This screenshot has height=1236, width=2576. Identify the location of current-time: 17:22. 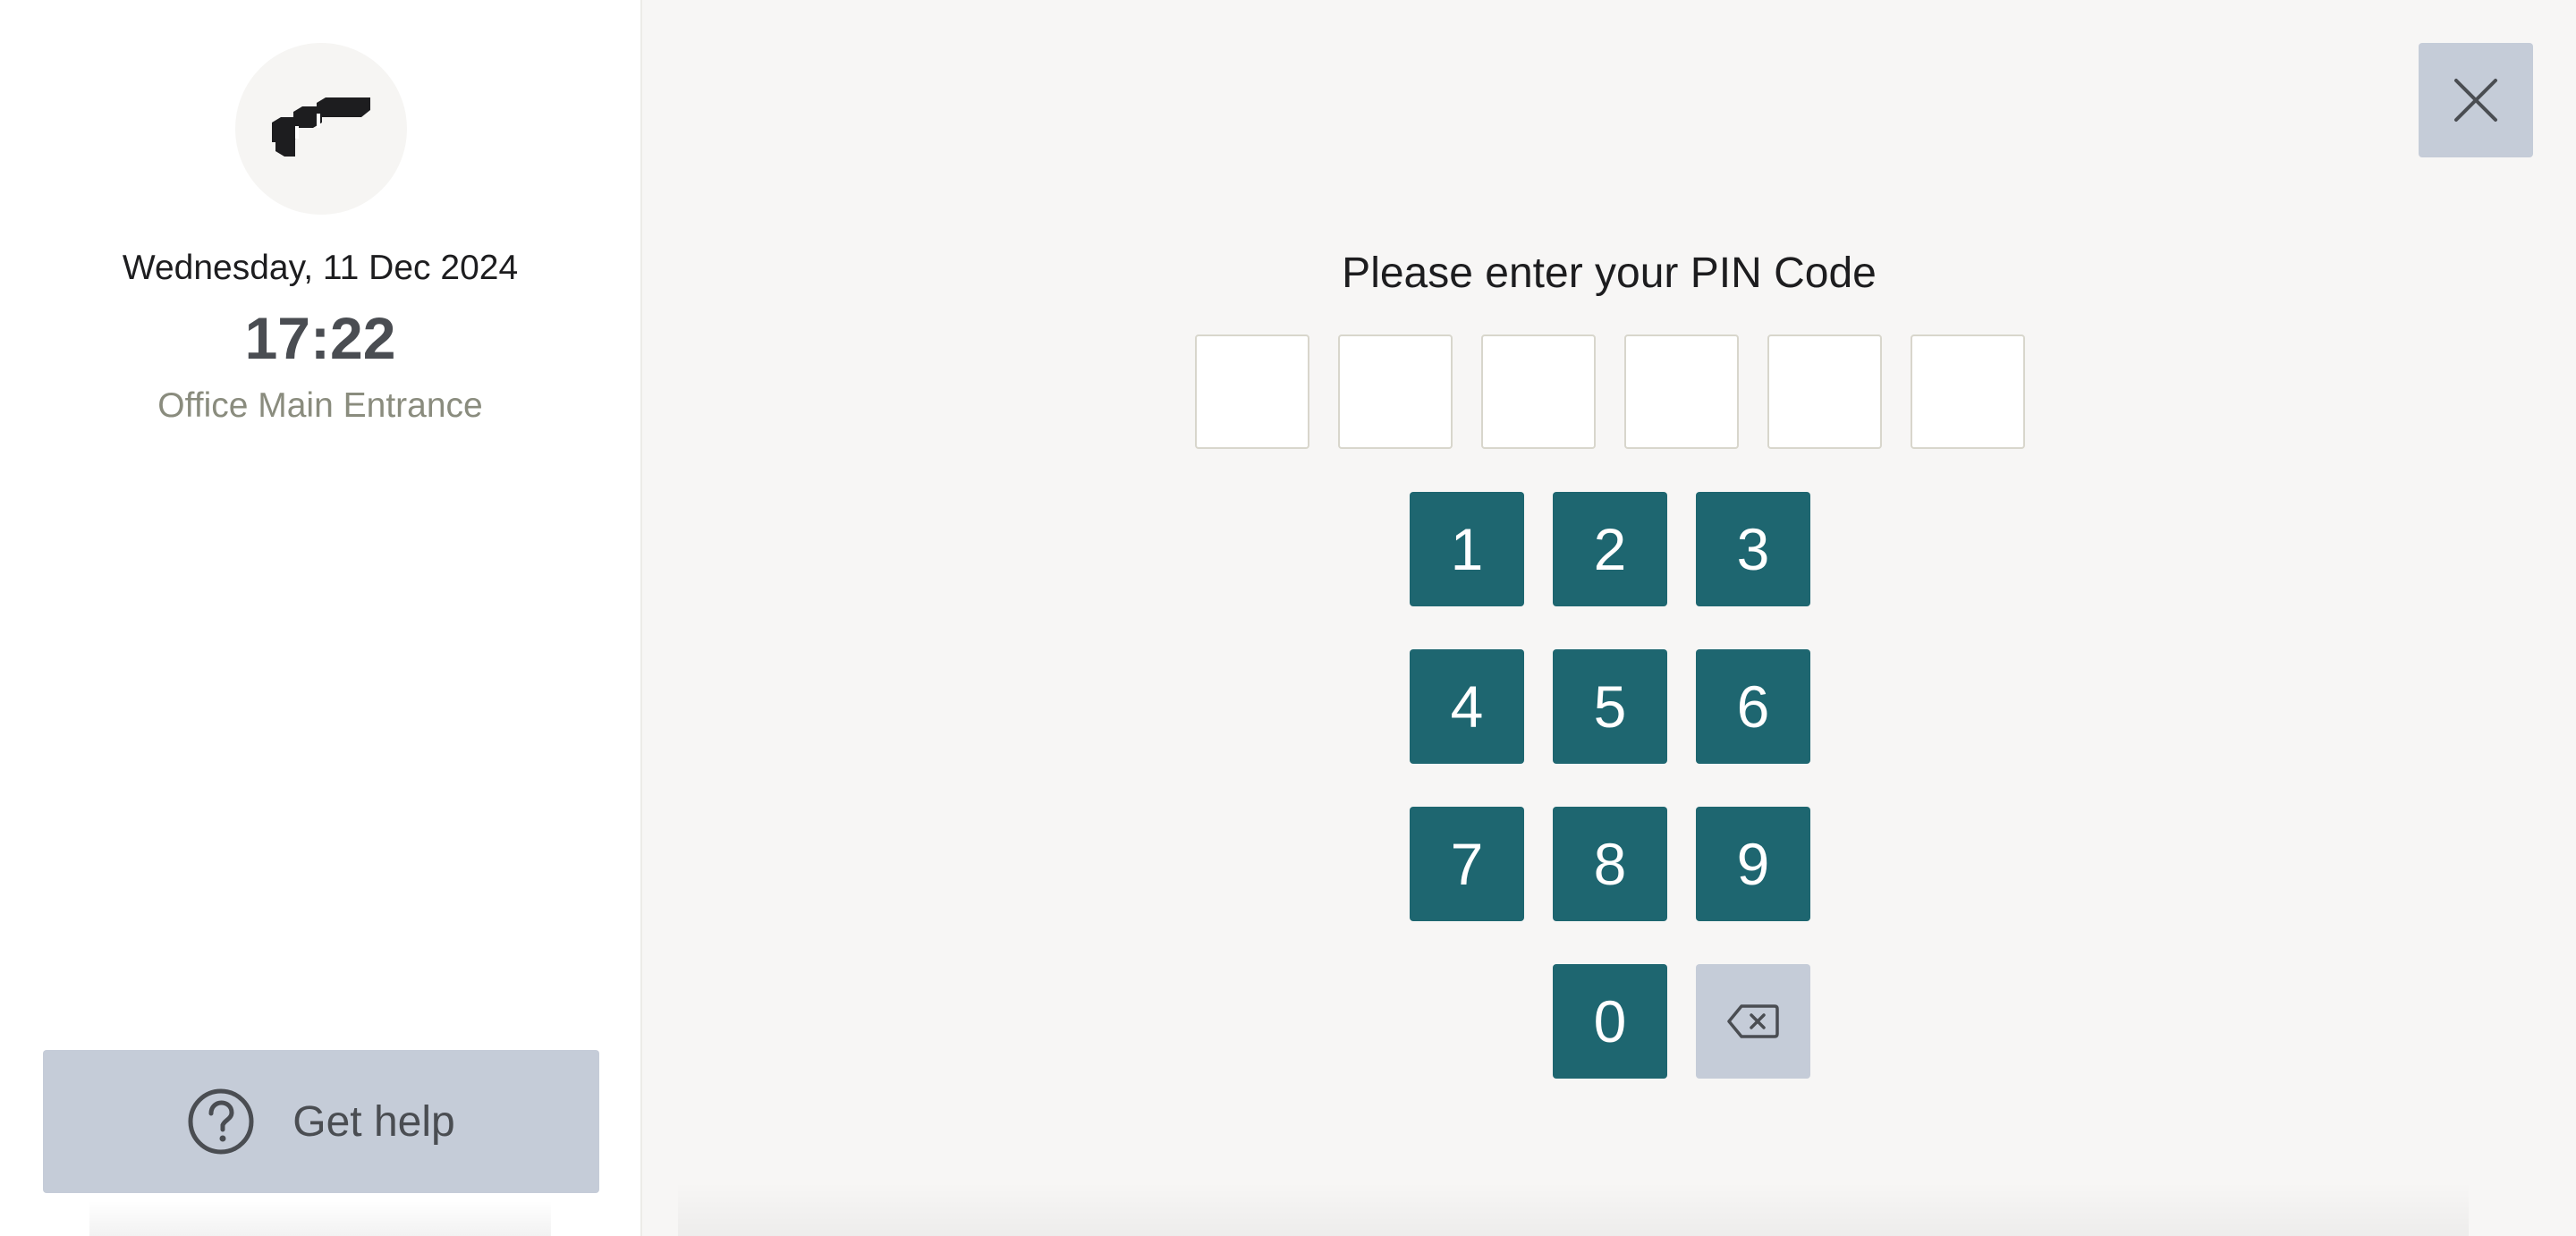
(320, 338).